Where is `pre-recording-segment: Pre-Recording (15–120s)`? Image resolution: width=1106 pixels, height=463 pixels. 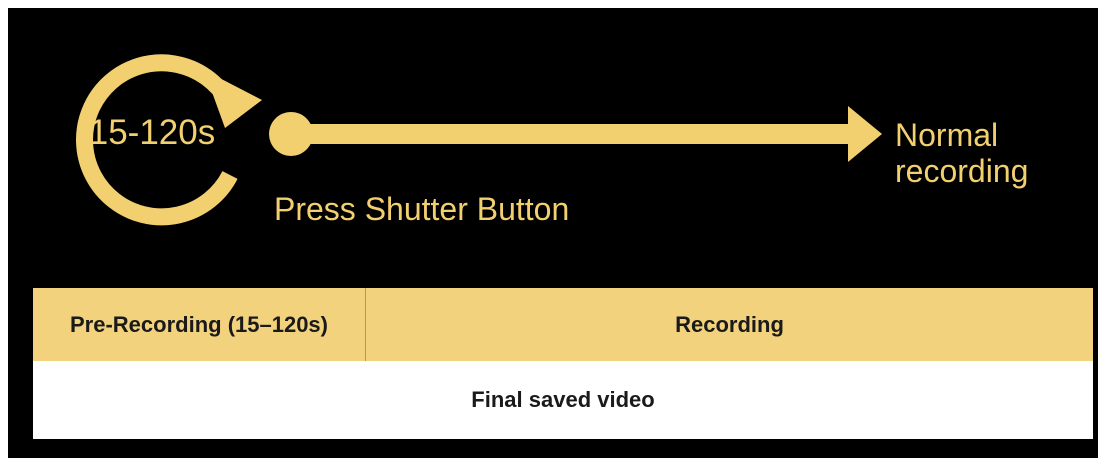 pre-recording-segment: Pre-Recording (15–120s) is located at coordinates (199, 324).